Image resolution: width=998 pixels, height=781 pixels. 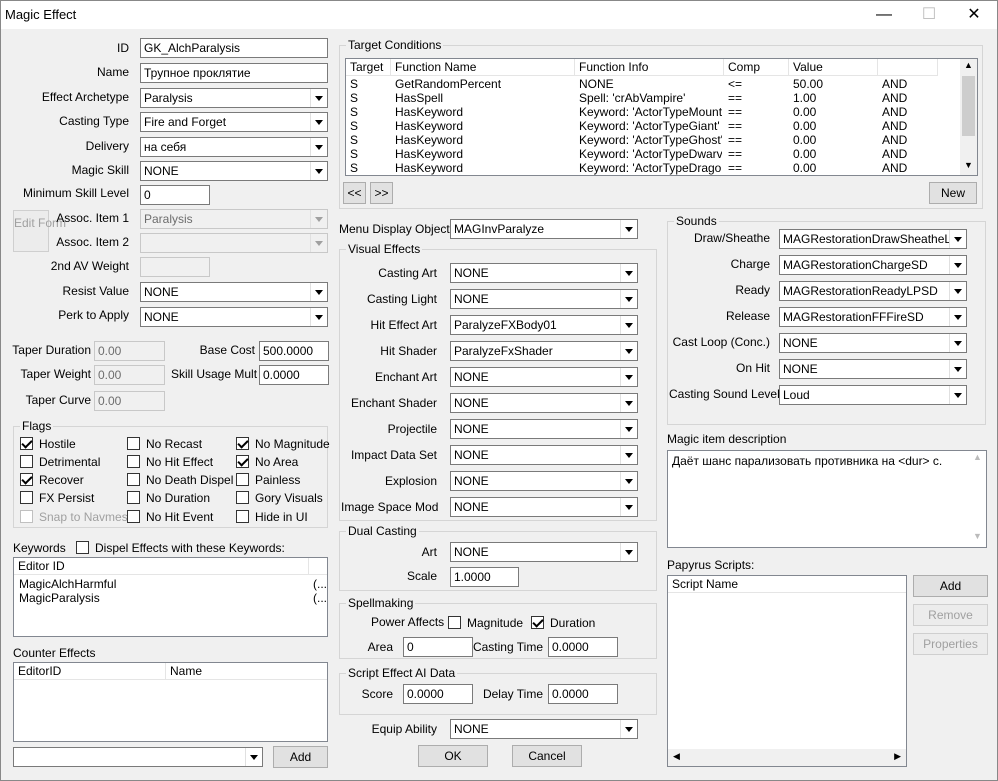 What do you see at coordinates (175, 267) in the screenshot?
I see `second-av-weight-field` at bounding box center [175, 267].